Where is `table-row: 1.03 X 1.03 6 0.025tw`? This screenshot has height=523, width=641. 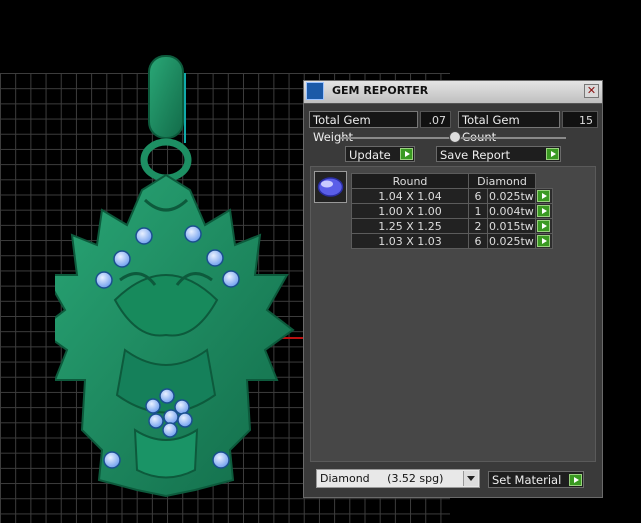
table-row: 1.03 X 1.03 6 0.025tw is located at coordinates (452, 241).